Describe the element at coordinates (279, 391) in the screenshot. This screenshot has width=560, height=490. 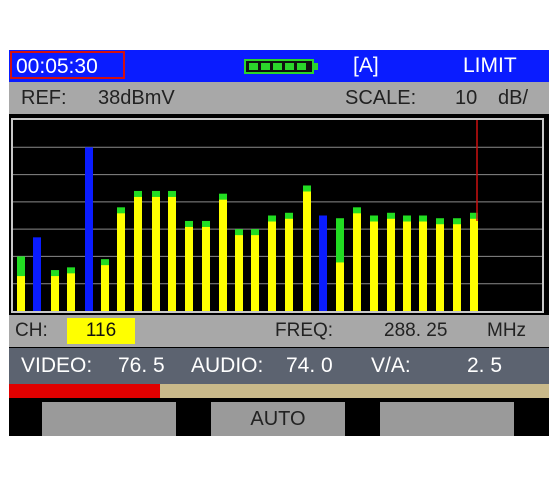
I see `level-progress-bar` at that location.